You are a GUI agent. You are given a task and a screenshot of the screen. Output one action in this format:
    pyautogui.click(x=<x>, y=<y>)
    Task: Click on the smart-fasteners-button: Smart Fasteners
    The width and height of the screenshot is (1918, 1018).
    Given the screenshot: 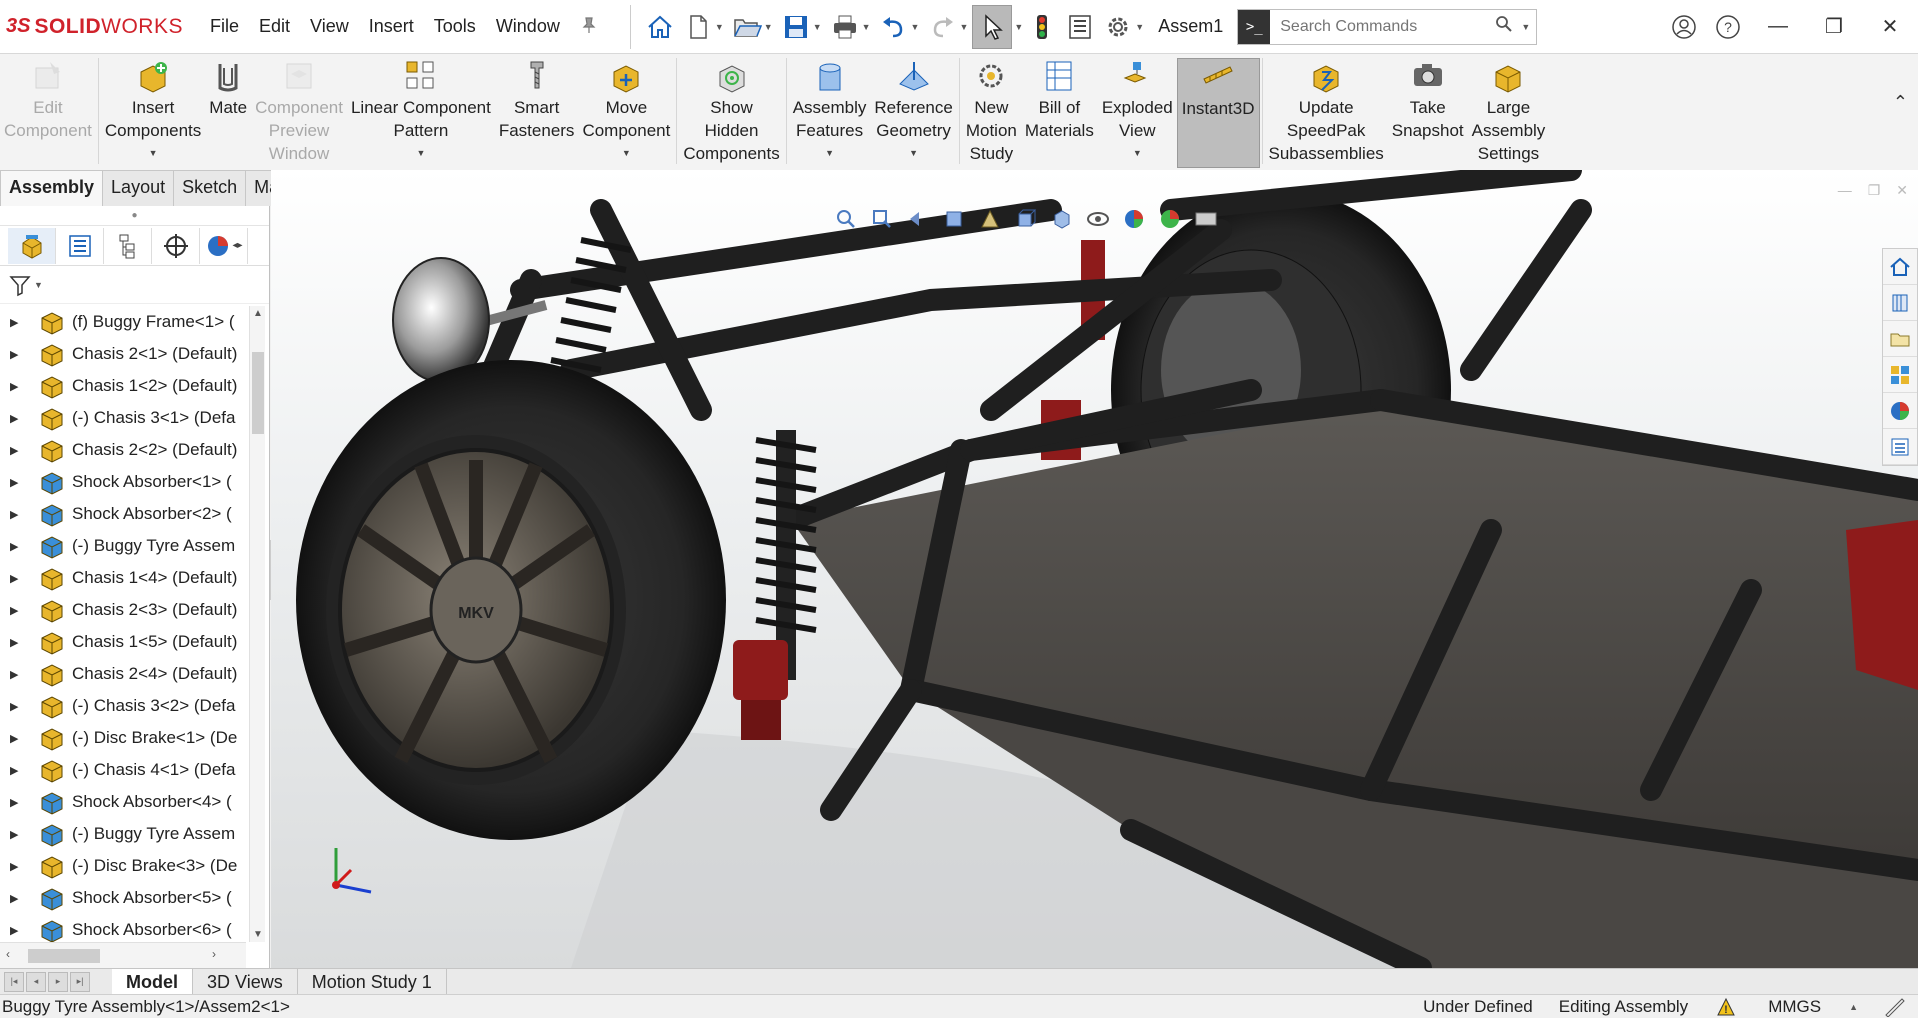 What is the action you would take?
    pyautogui.click(x=537, y=113)
    